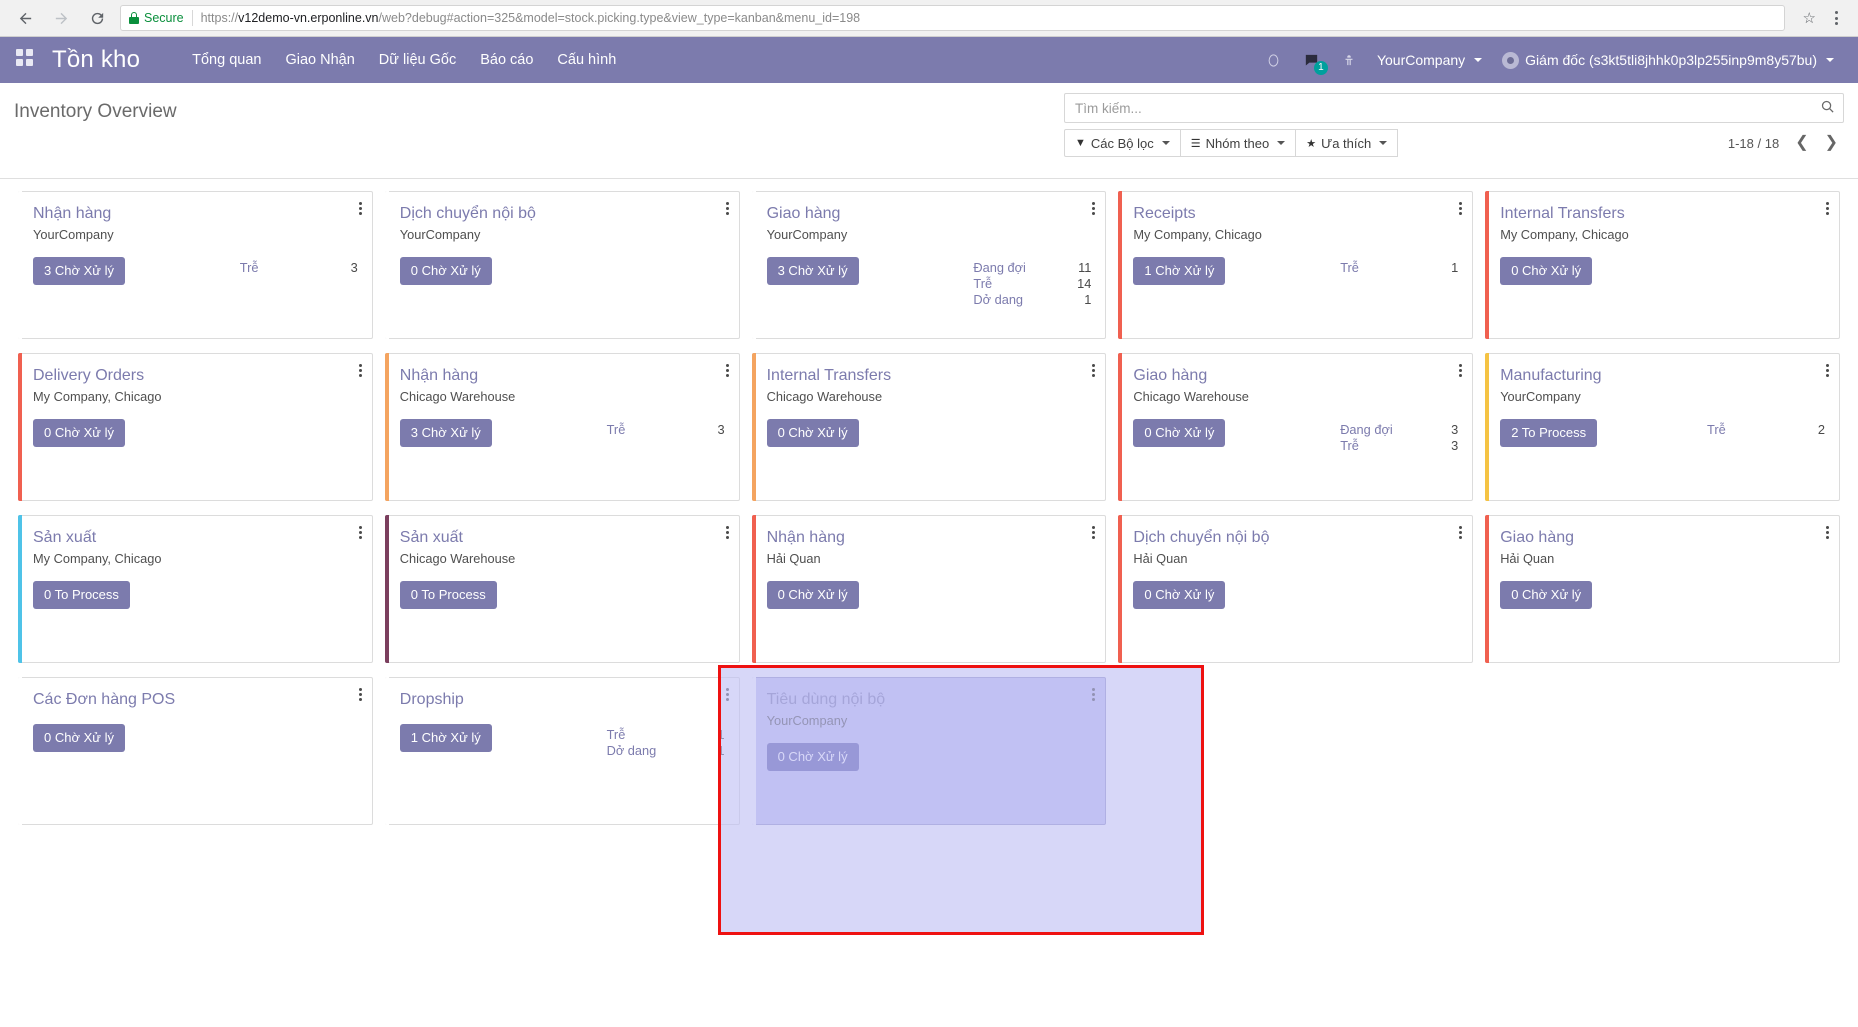 Image resolution: width=1858 pixels, height=1027 pixels. Describe the element at coordinates (1801, 143) in the screenshot. I see `chevron-left-icon: ❮` at that location.